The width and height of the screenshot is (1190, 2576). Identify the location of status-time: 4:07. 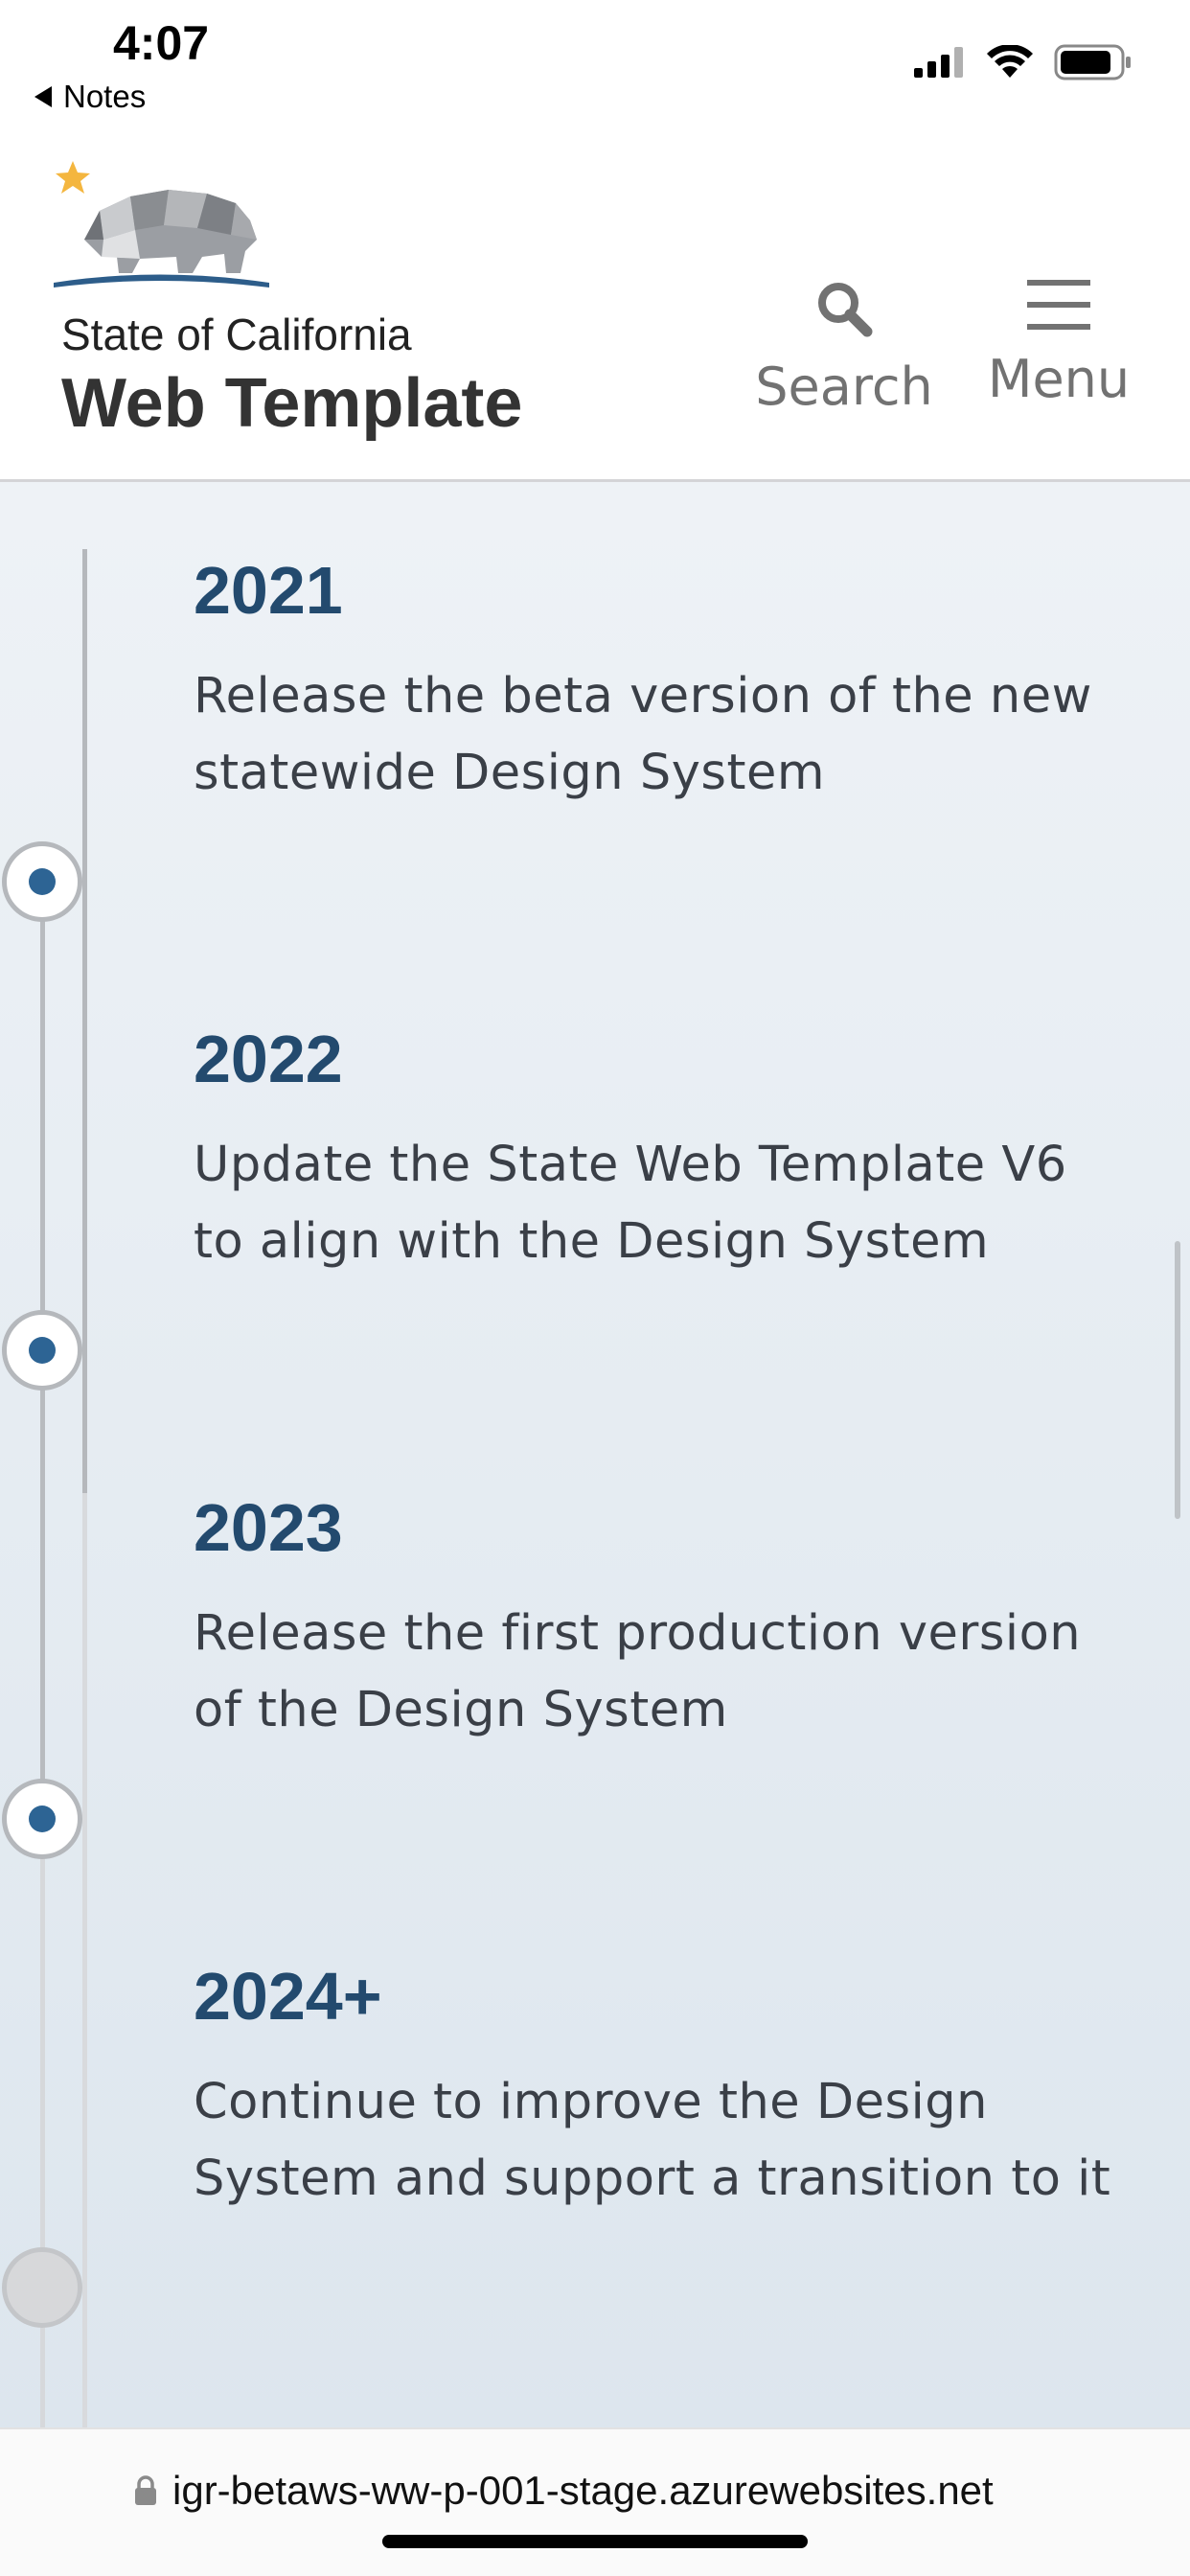
(162, 43).